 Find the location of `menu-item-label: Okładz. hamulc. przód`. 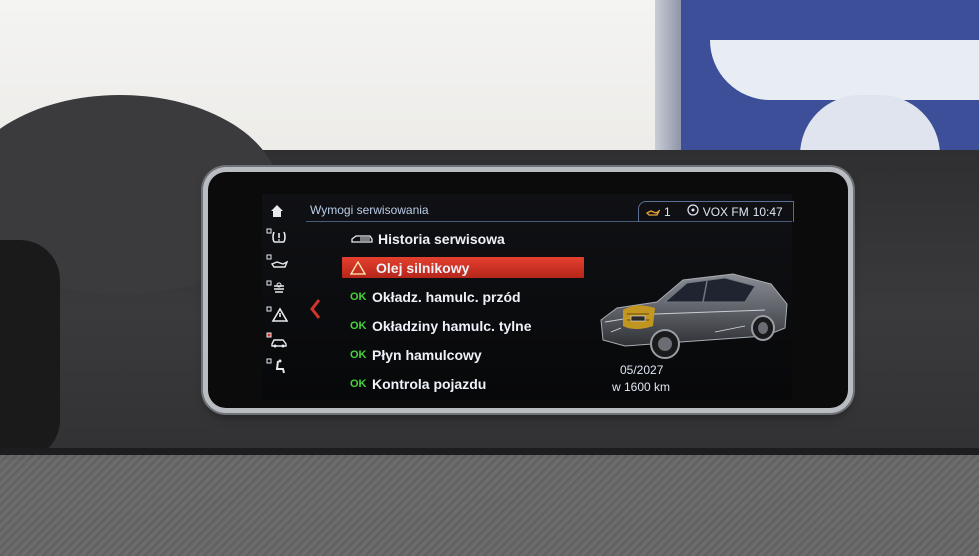

menu-item-label: Okładz. hamulc. przód is located at coordinates (446, 296).